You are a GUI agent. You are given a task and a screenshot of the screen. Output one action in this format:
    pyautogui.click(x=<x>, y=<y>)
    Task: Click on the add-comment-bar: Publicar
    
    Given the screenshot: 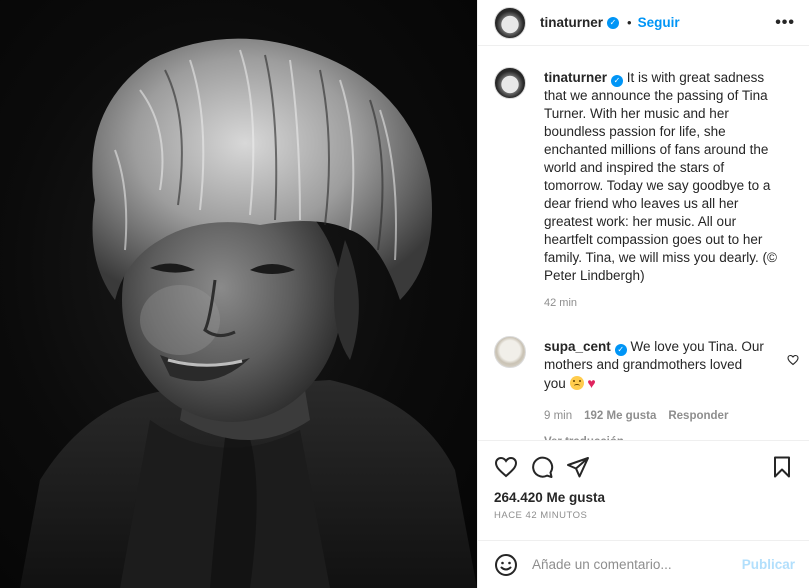 What is the action you would take?
    pyautogui.click(x=643, y=564)
    